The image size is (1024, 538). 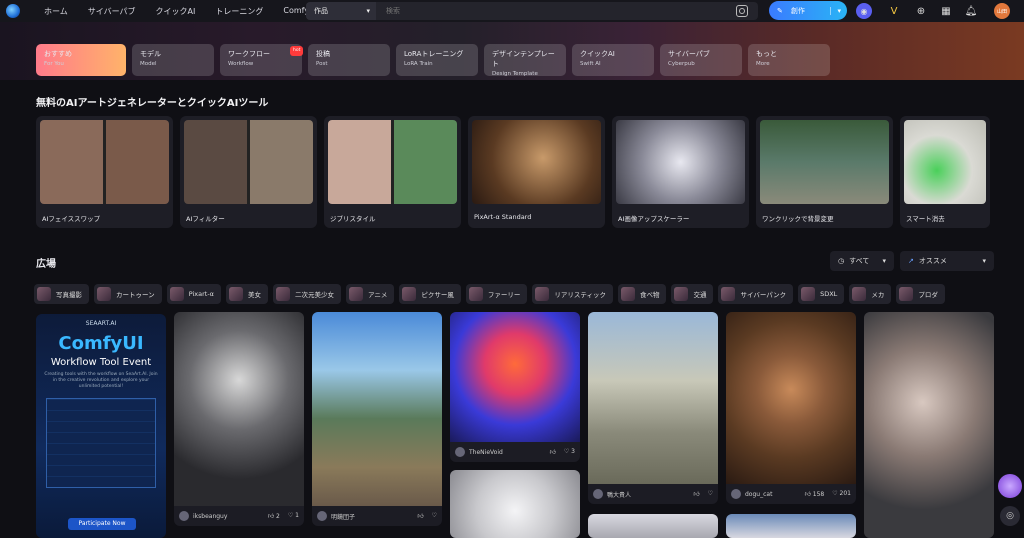 What do you see at coordinates (128, 294) in the screenshot?
I see `tag-chip: カートゥーン` at bounding box center [128, 294].